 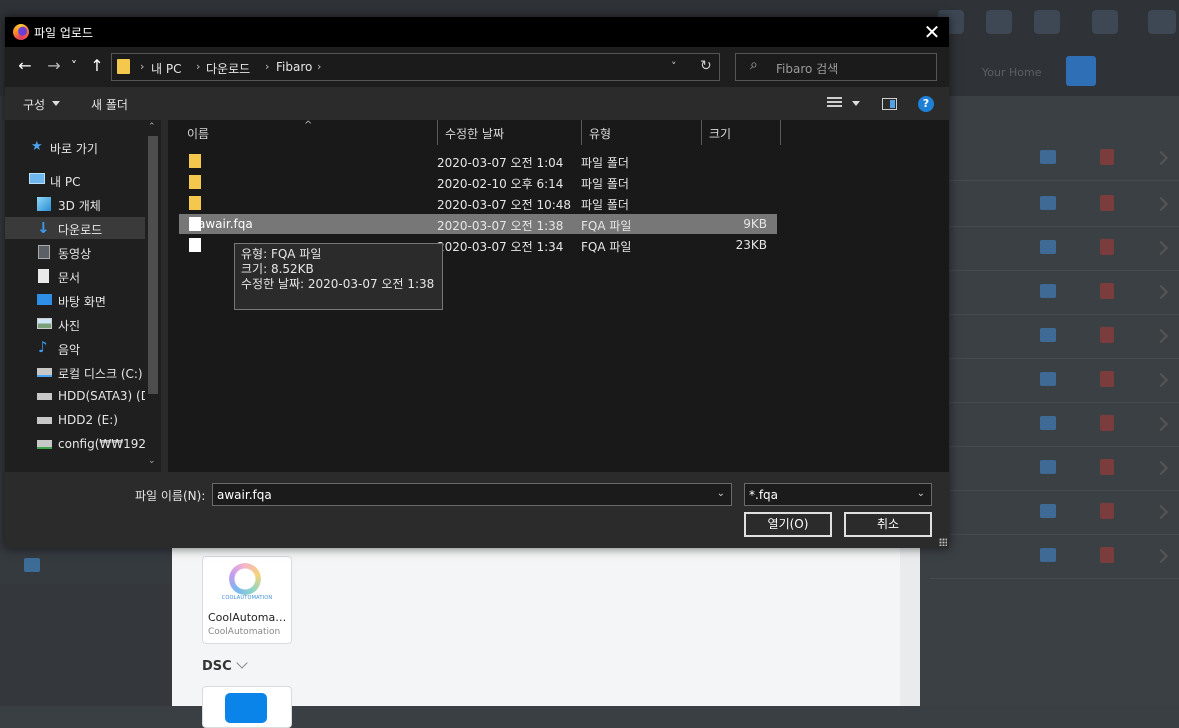 What do you see at coordinates (472, 494) in the screenshot?
I see `filename-input: awair.fqa ⌄` at bounding box center [472, 494].